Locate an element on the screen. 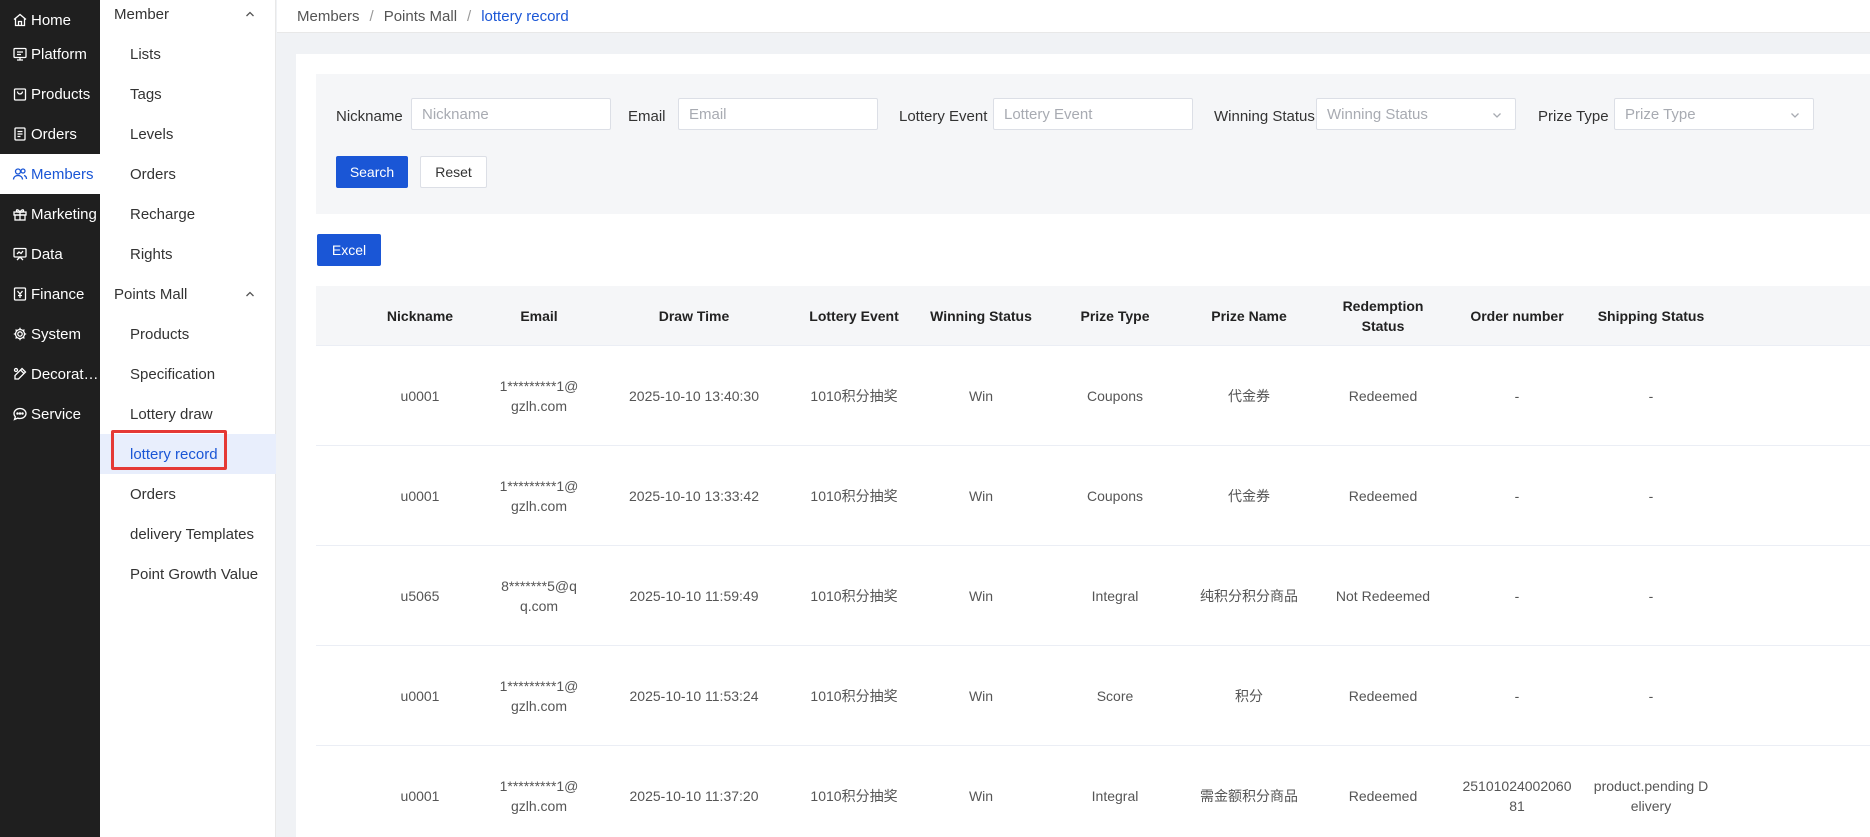  nav-item-system: System is located at coordinates (50, 334).